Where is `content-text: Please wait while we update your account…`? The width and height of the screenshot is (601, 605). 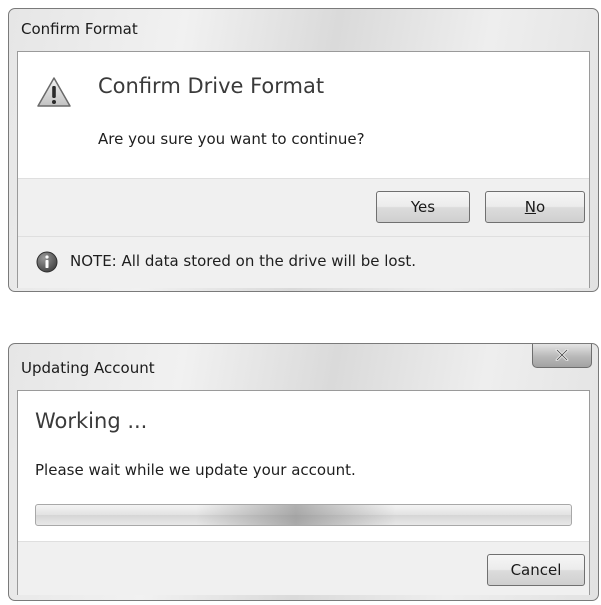
content-text: Please wait while we update your account… is located at coordinates (195, 470).